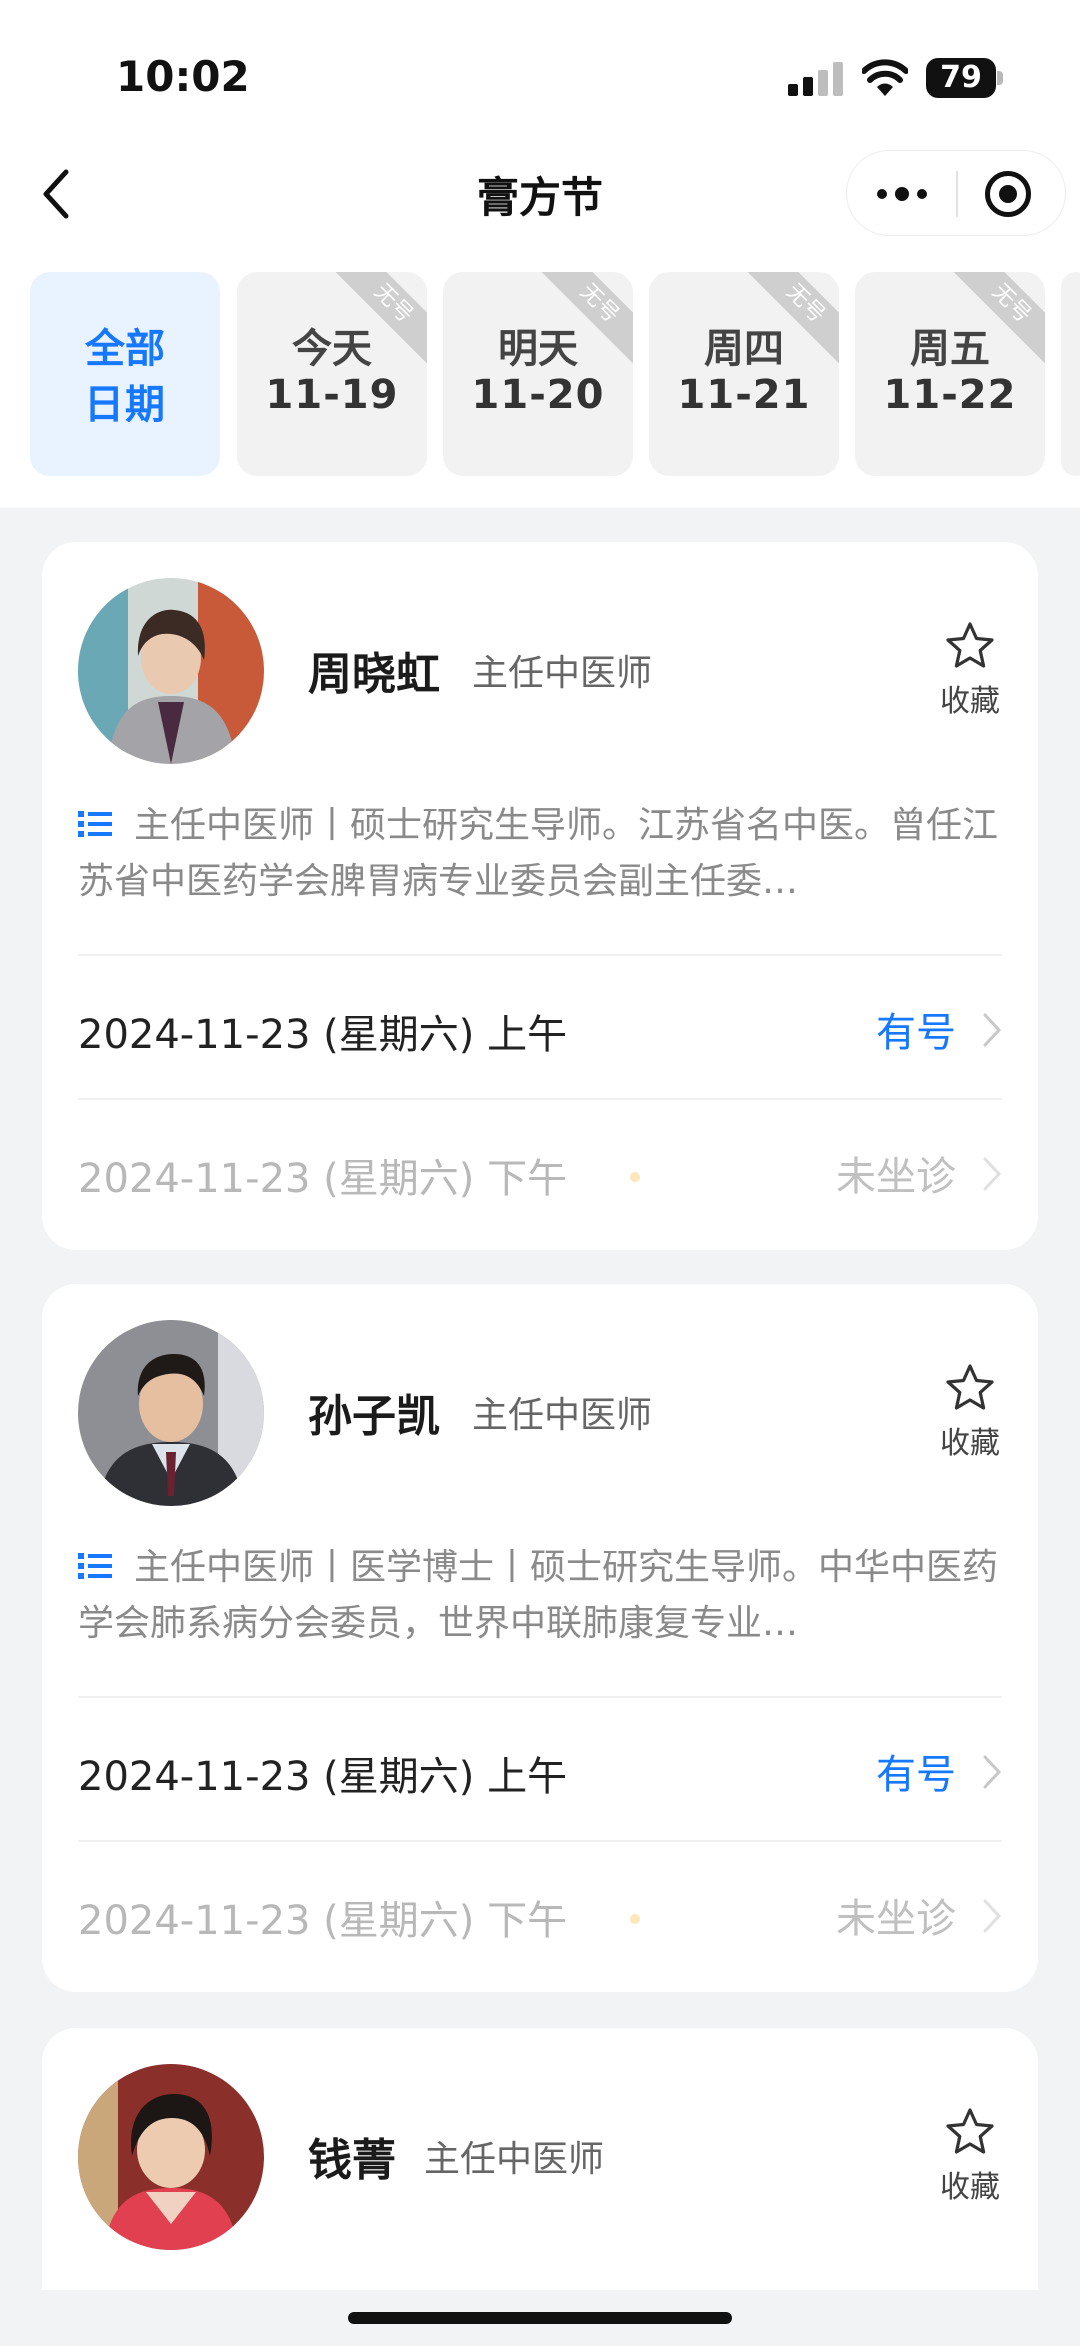  Describe the element at coordinates (125, 374) in the screenshot. I see `date-tab-all: 全部 日期` at that location.